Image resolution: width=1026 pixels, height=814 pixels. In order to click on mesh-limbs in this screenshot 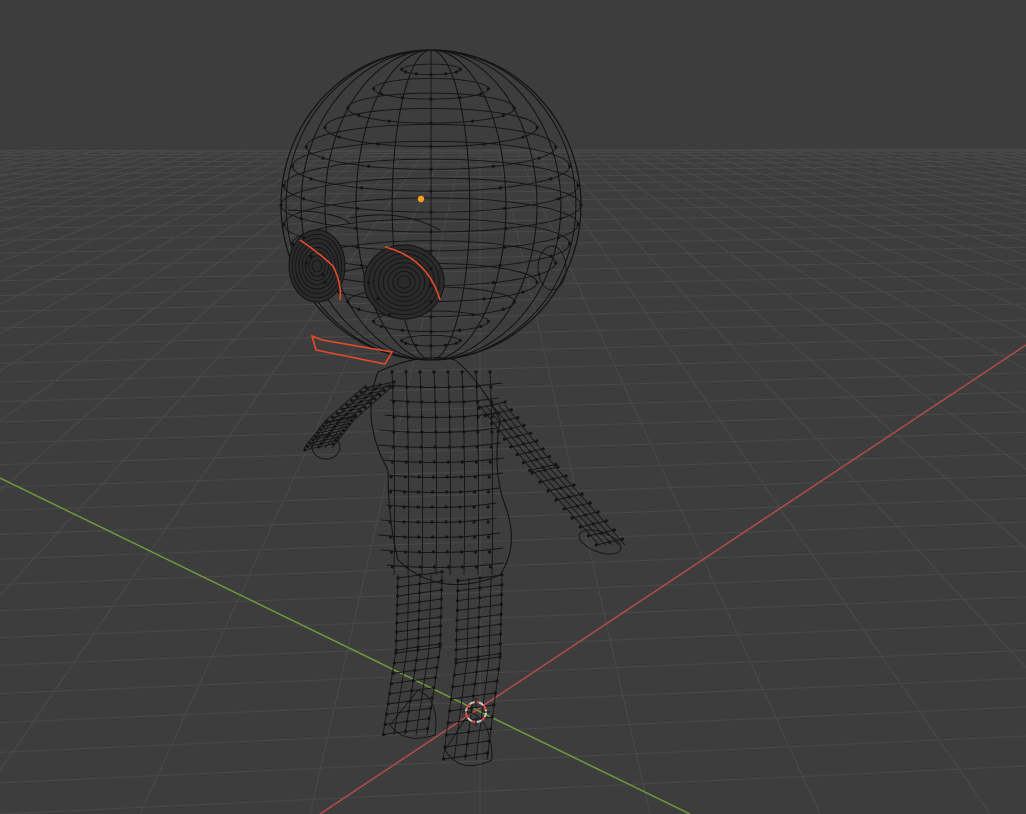, I will do `click(464, 574)`.